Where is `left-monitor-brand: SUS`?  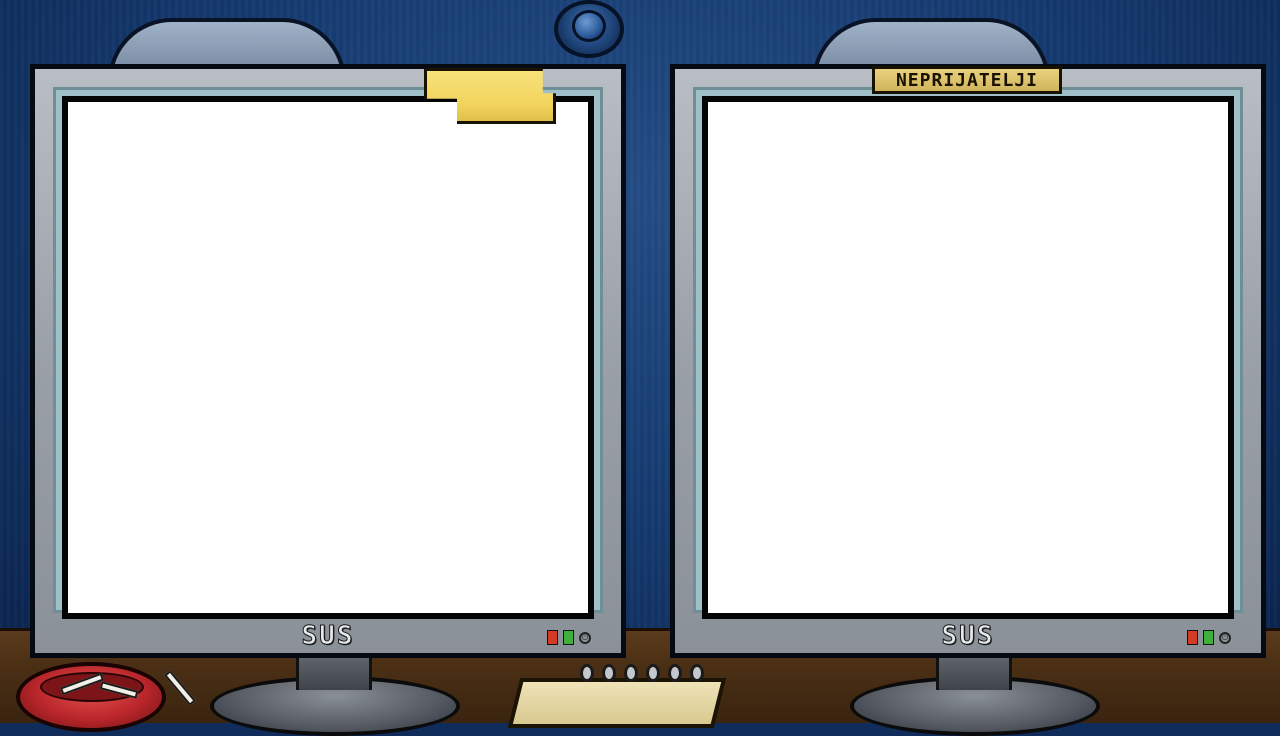 left-monitor-brand: SUS is located at coordinates (328, 636).